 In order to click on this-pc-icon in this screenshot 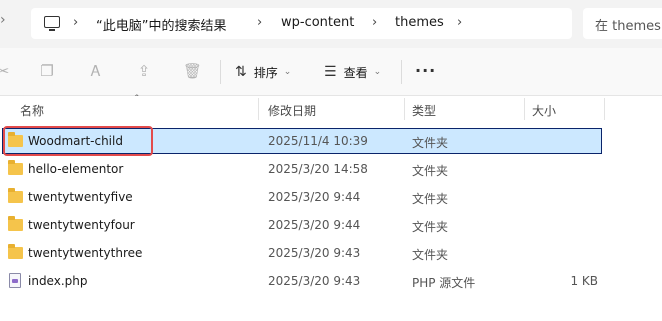, I will do `click(52, 23)`.